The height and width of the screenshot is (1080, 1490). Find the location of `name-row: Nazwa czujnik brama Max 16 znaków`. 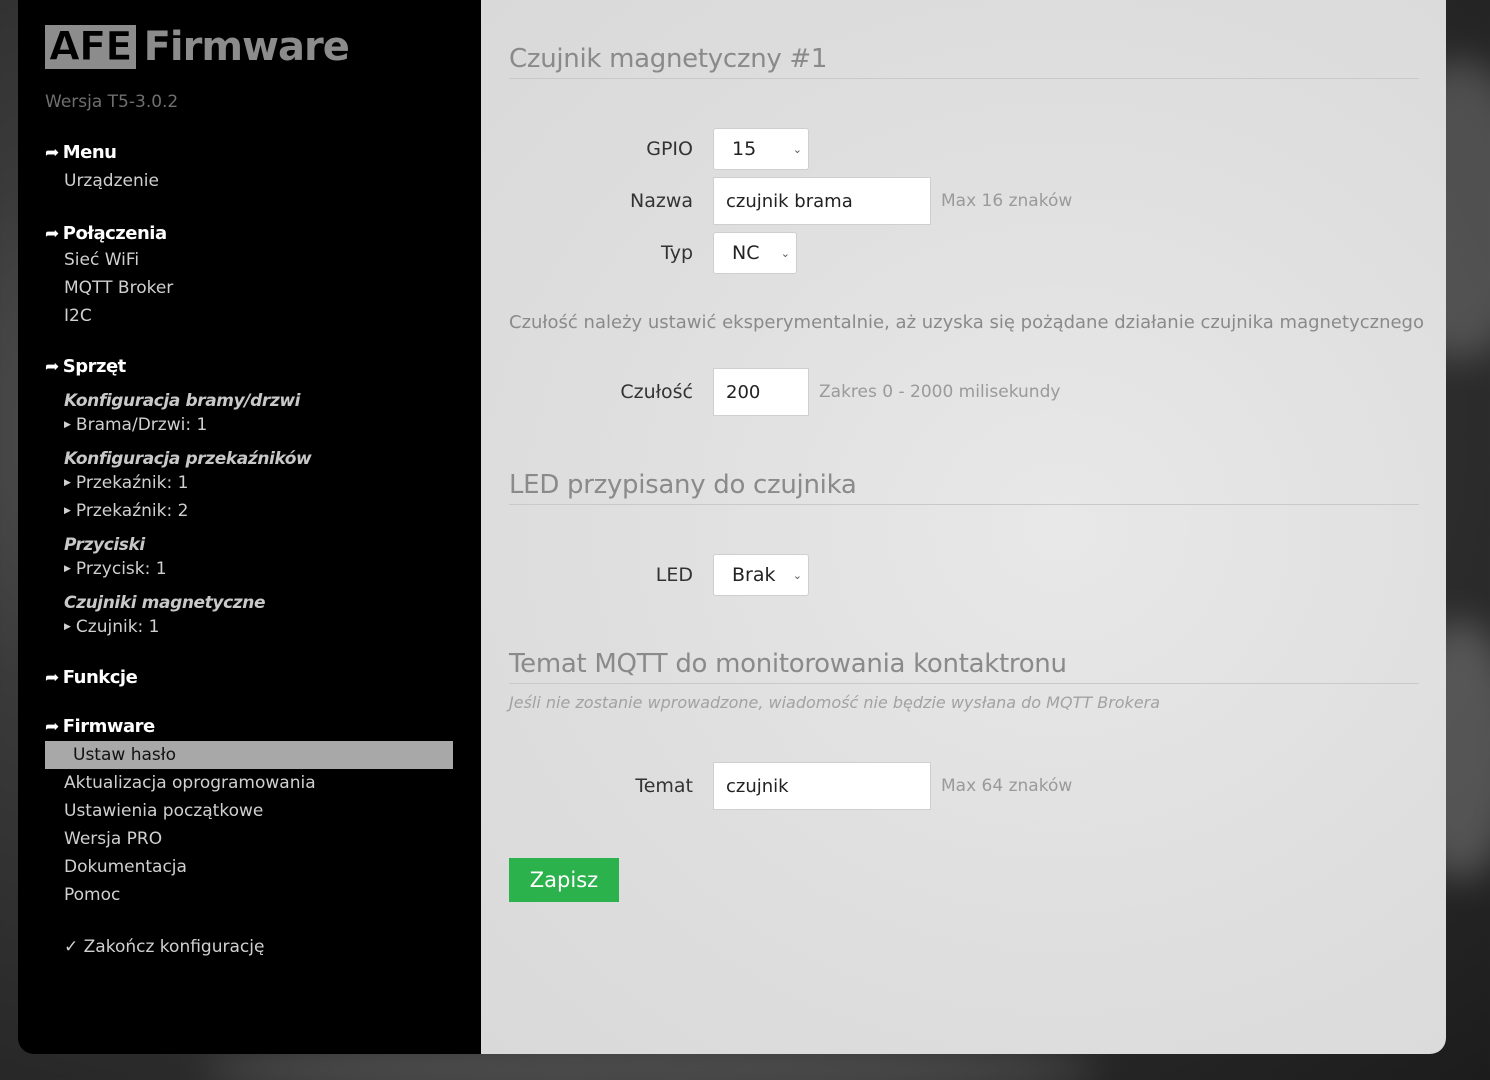

name-row: Nazwa czujnik brama Max 16 znaków is located at coordinates (790, 201).